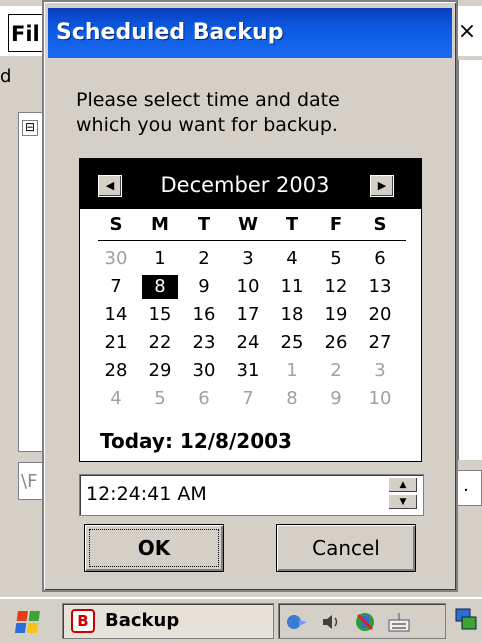 Image resolution: width=482 pixels, height=643 pixels. Describe the element at coordinates (160, 224) in the screenshot. I see `weekday-label: M` at that location.